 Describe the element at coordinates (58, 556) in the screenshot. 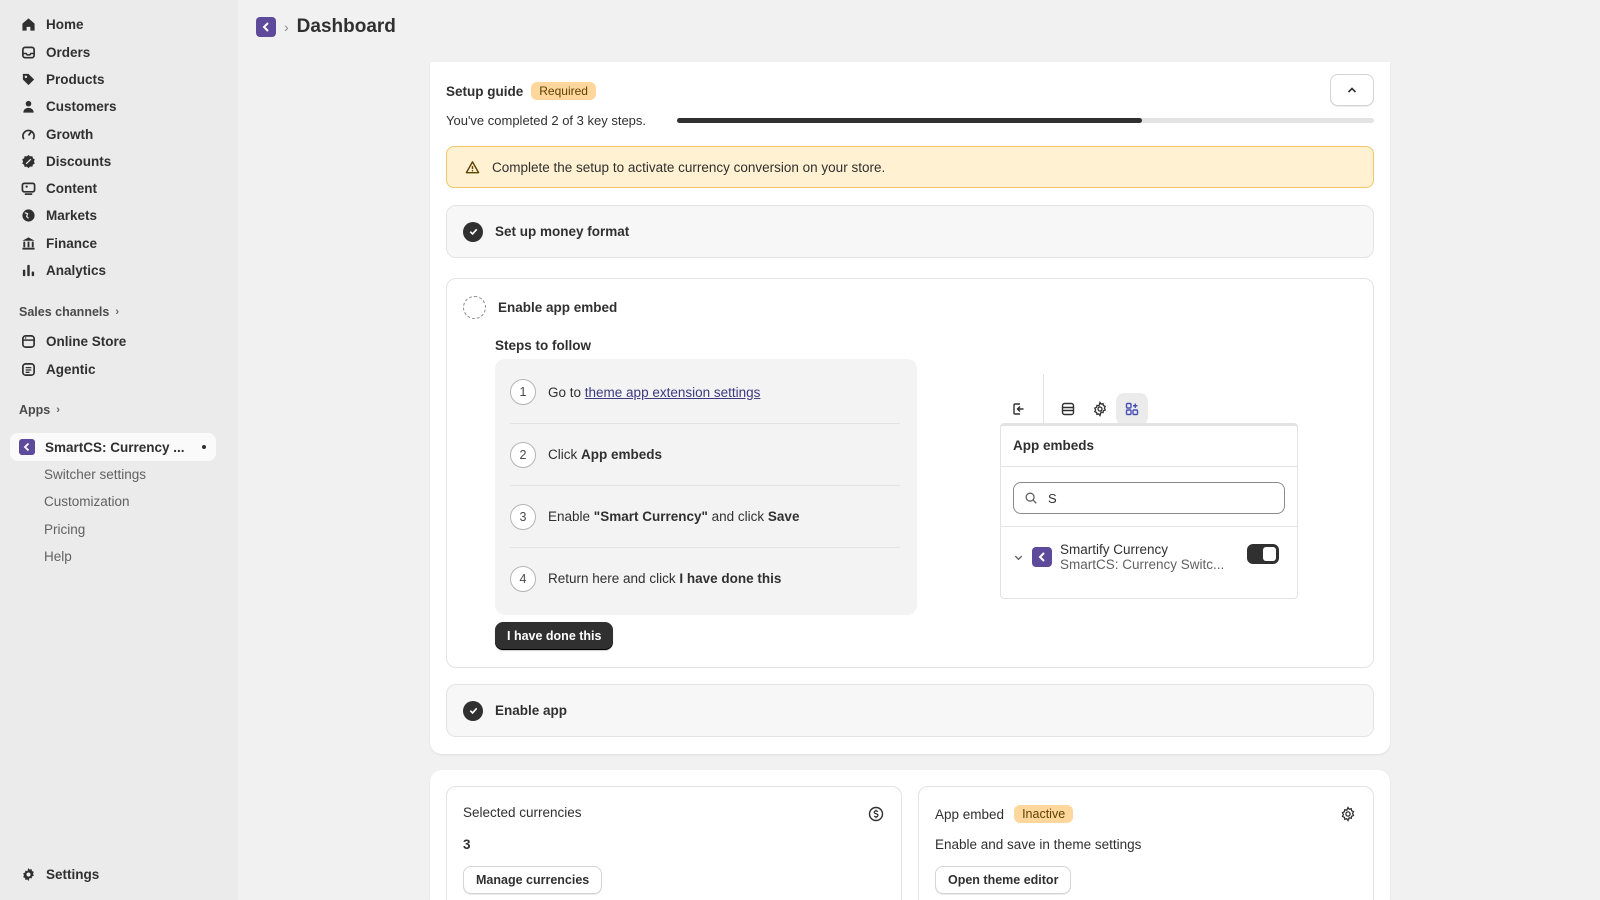

I see `subnav-help: Help` at that location.